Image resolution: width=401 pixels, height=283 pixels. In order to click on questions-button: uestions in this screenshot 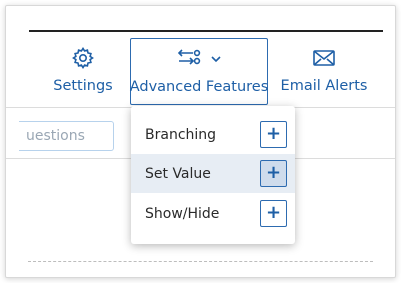, I will do `click(66, 136)`.